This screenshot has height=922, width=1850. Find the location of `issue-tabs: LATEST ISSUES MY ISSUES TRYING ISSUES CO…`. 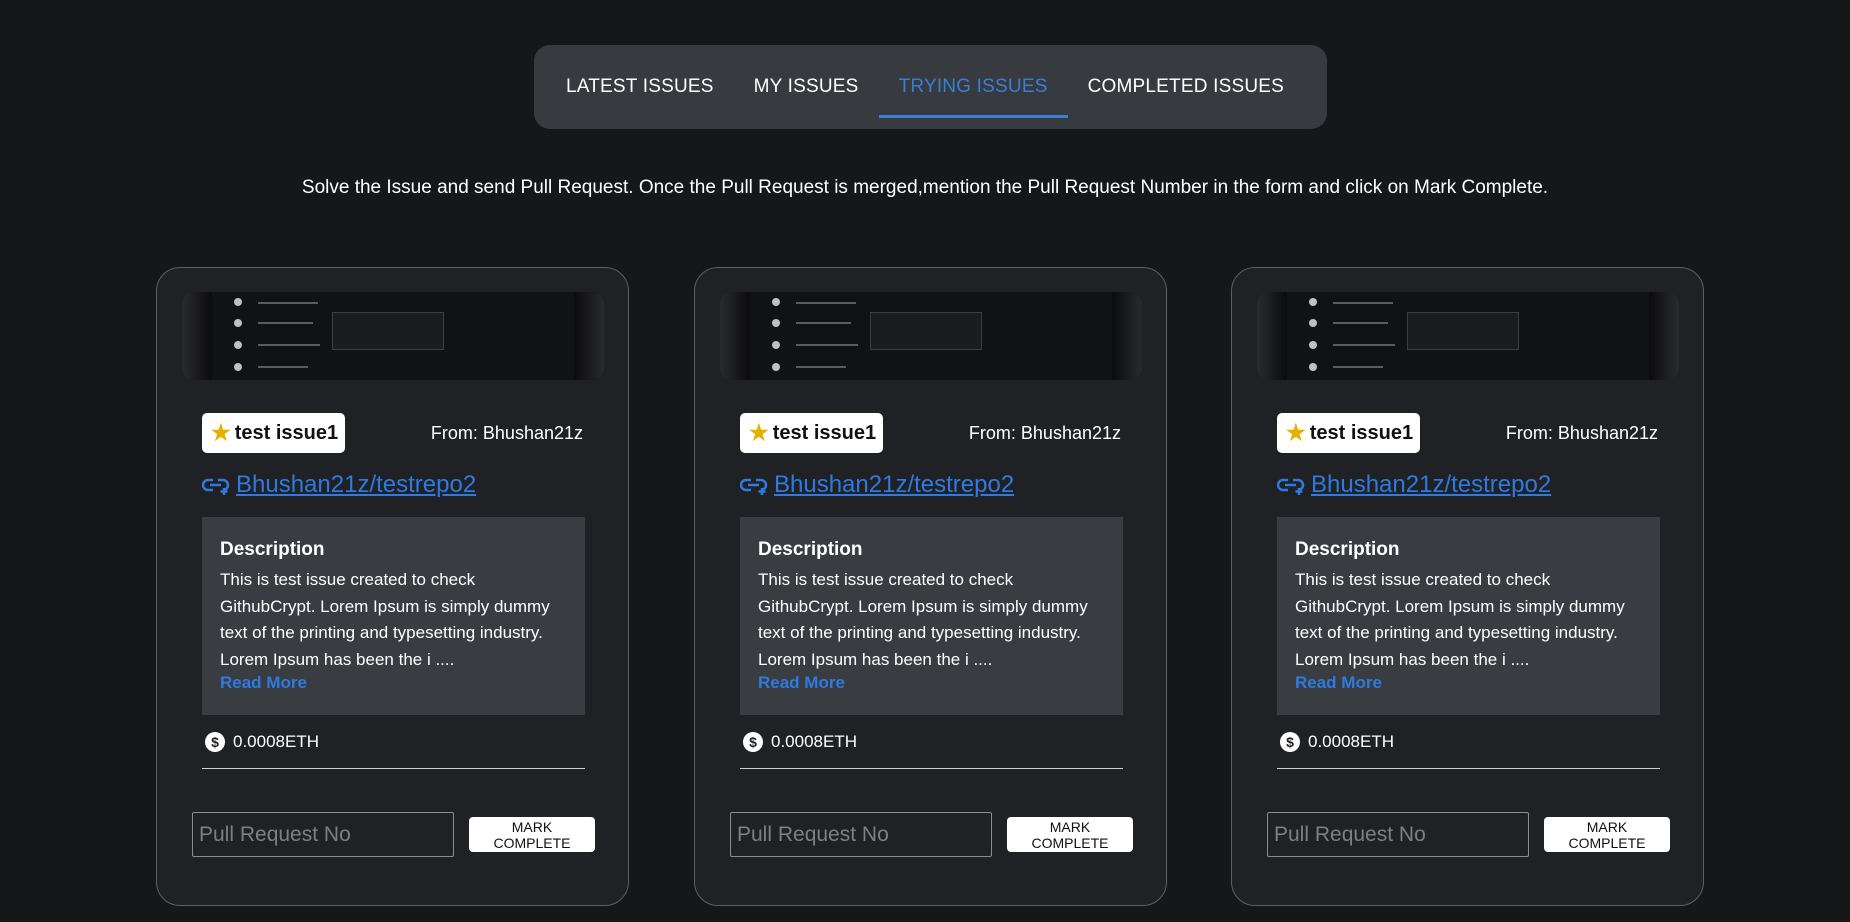

issue-tabs: LATEST ISSUES MY ISSUES TRYING ISSUES CO… is located at coordinates (930, 87).